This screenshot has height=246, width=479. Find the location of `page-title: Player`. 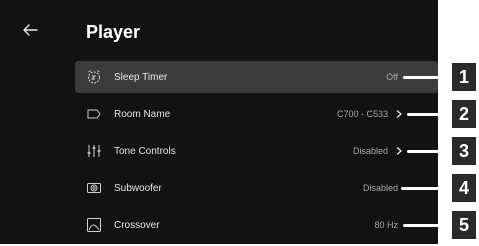

page-title: Player is located at coordinates (113, 32).